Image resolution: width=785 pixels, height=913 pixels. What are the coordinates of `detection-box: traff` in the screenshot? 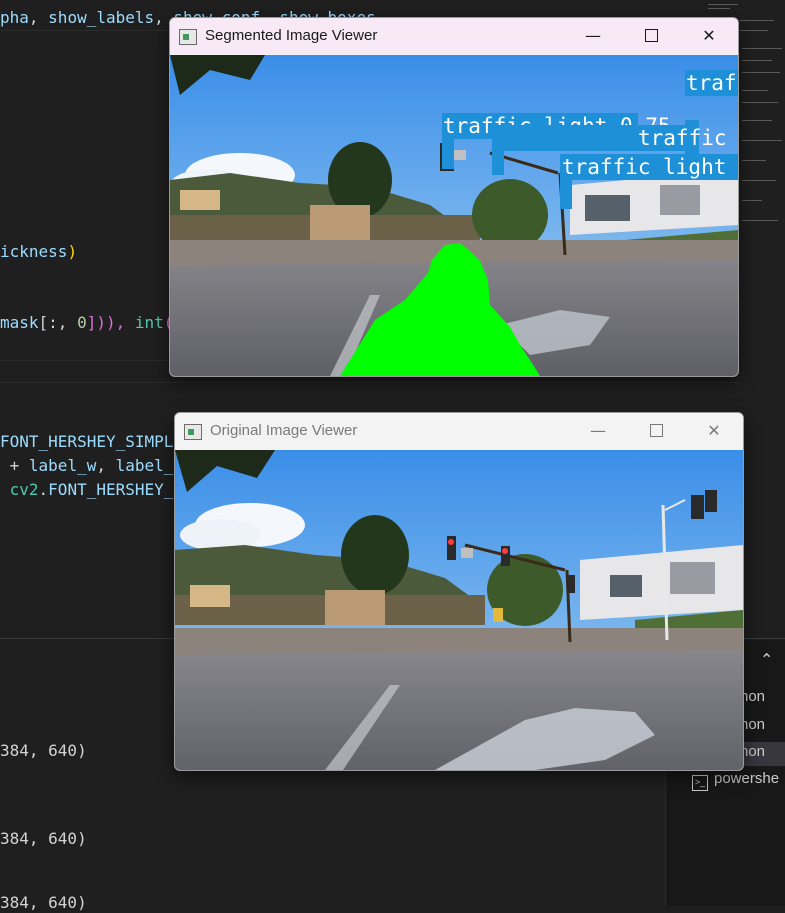 It's located at (711, 83).